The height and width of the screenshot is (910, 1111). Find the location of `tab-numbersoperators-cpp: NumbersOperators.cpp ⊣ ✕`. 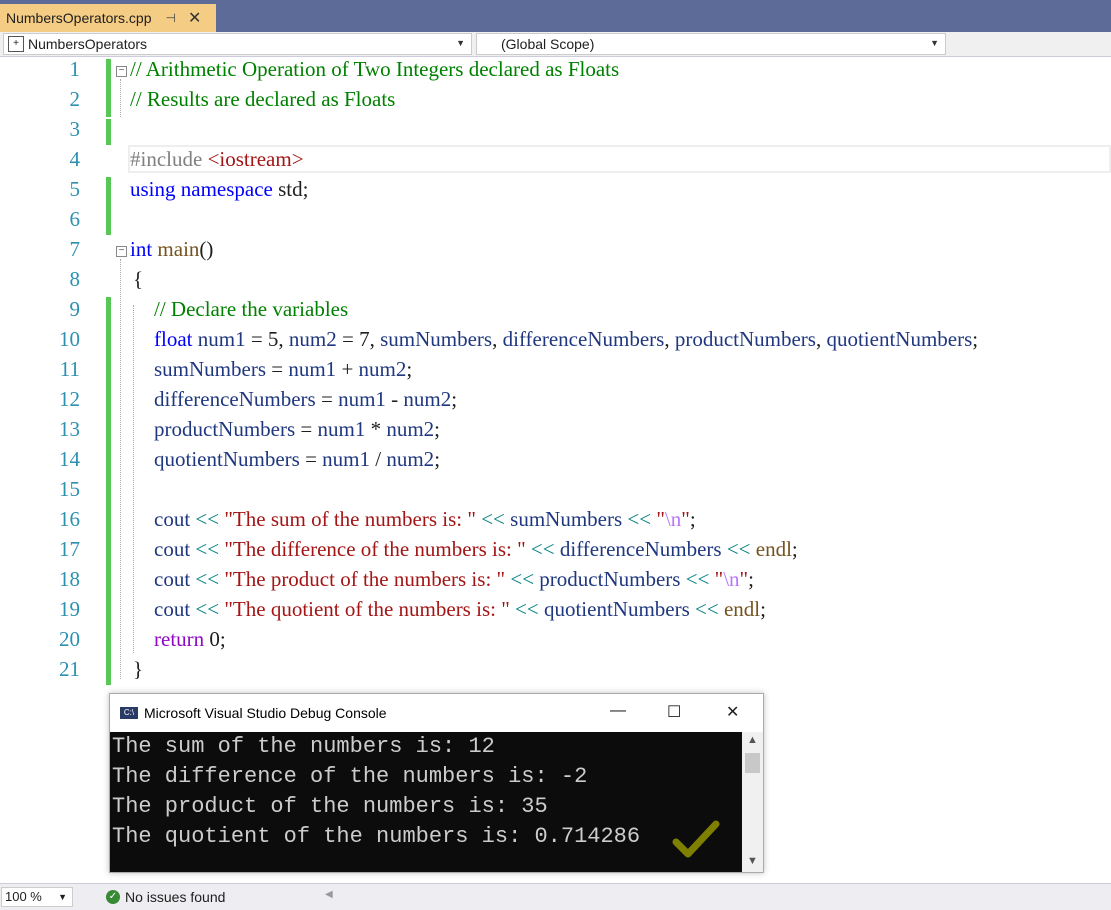

tab-numbersoperators-cpp: NumbersOperators.cpp ⊣ ✕ is located at coordinates (108, 18).